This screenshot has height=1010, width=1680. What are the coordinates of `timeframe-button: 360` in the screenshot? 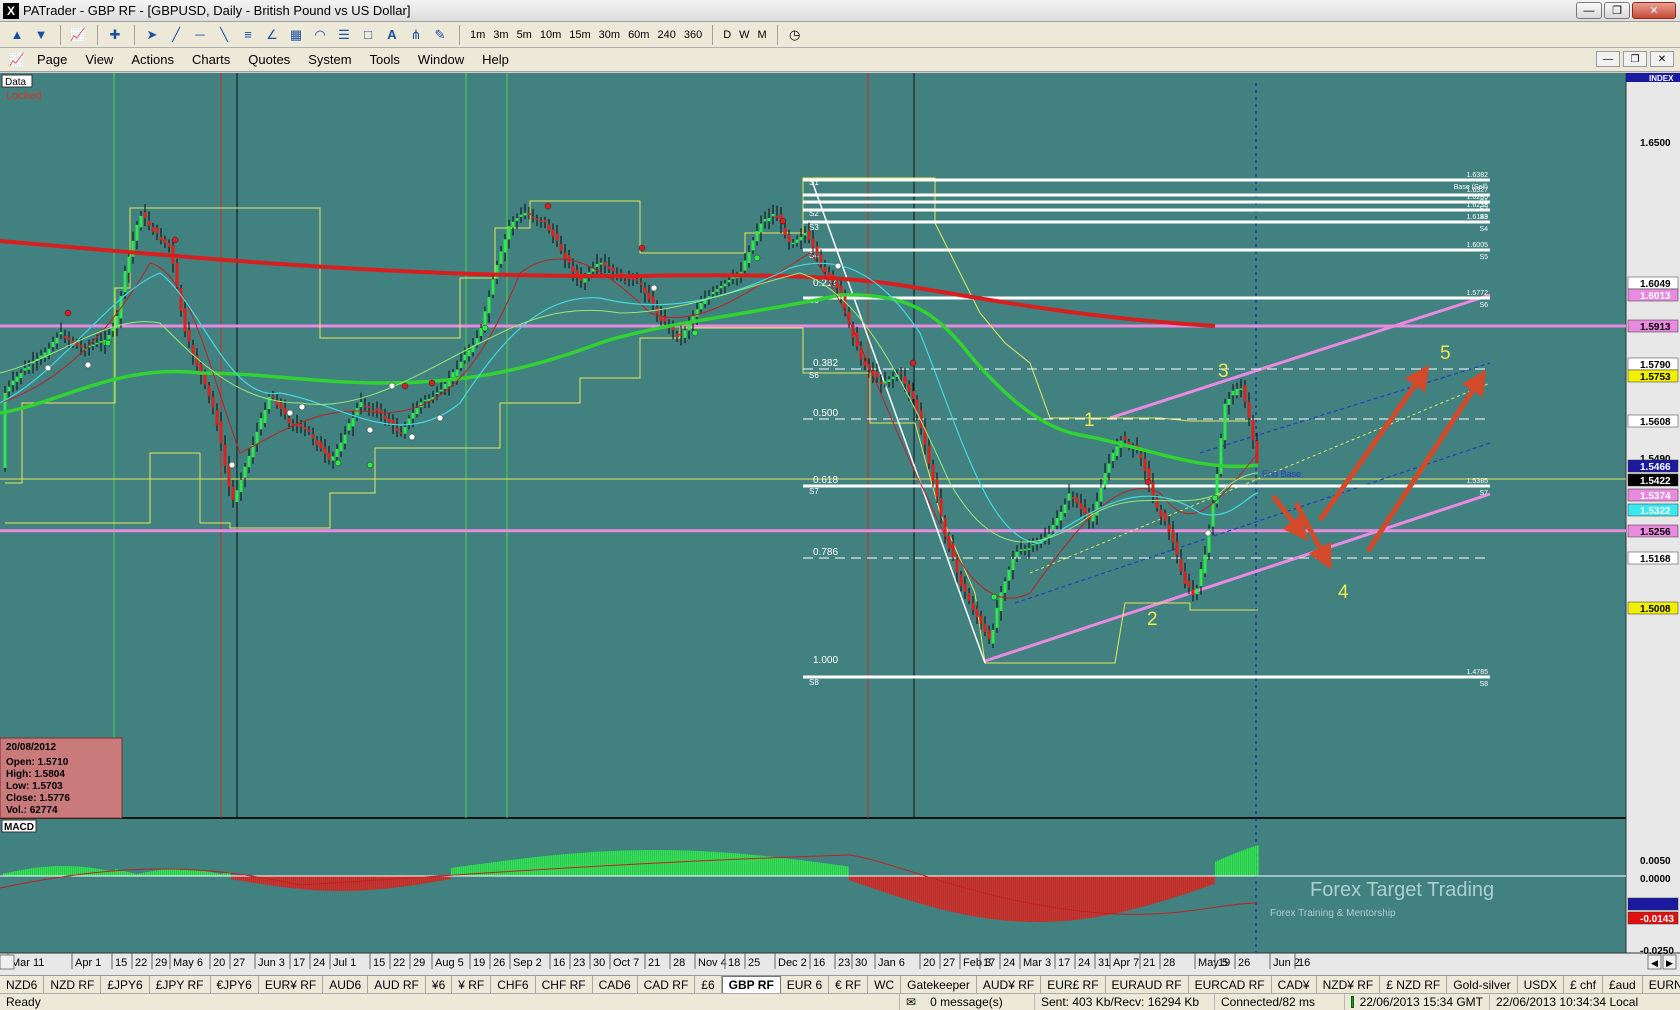 It's located at (693, 35).